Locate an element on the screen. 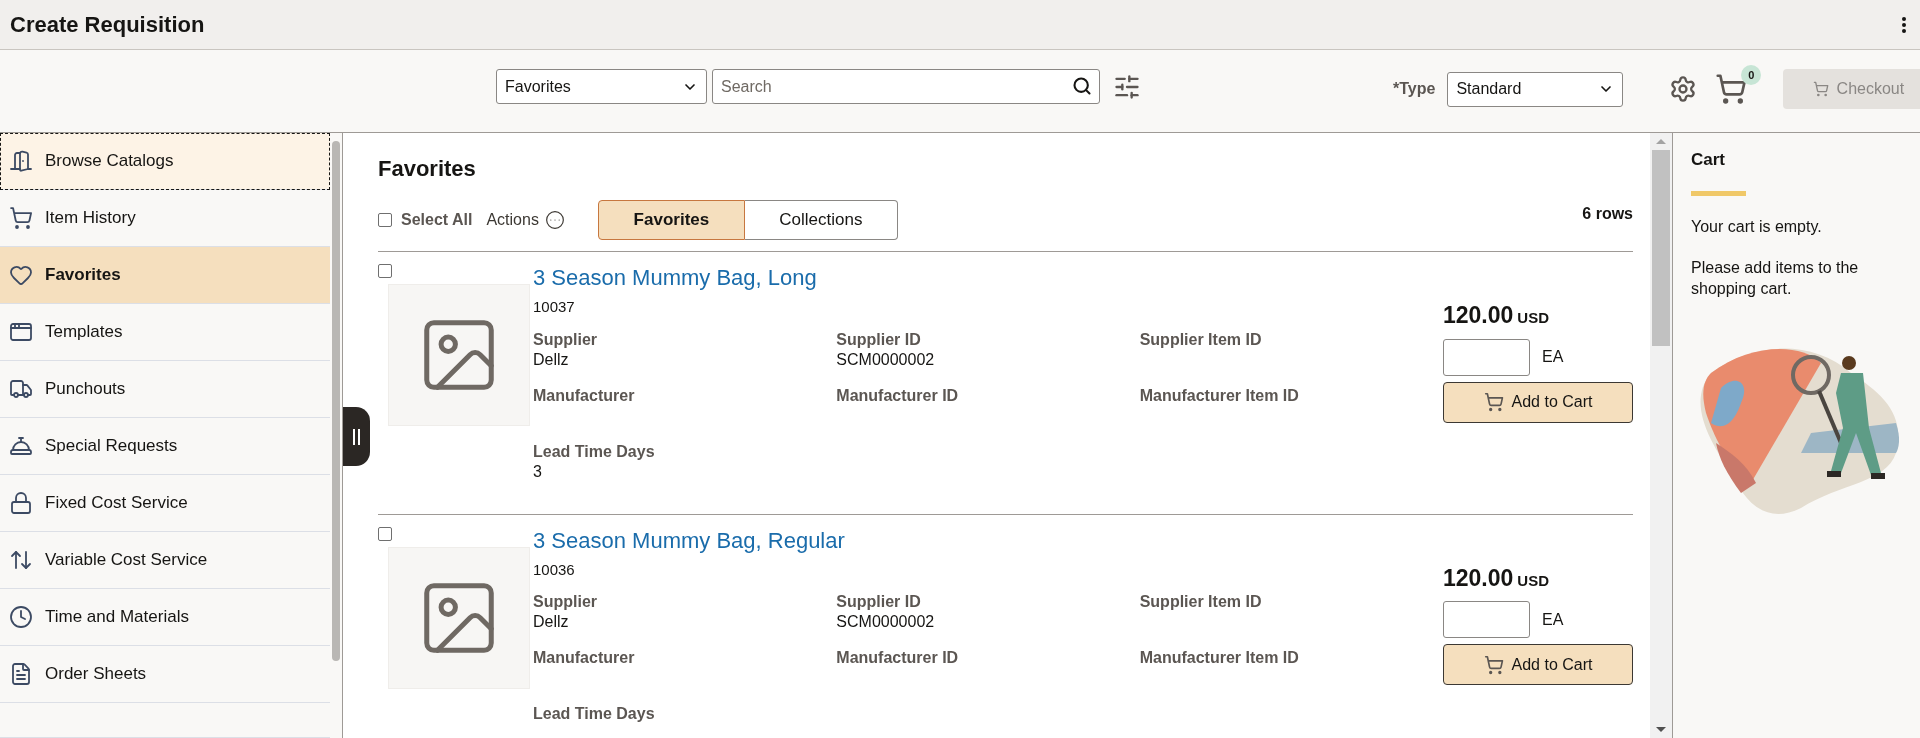  lock-icon is located at coordinates (21, 503).